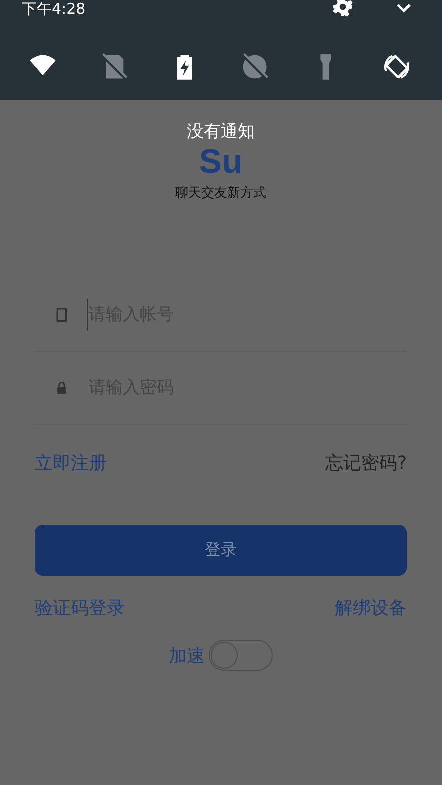 The width and height of the screenshot is (442, 785). What do you see at coordinates (80, 608) in the screenshot?
I see `link: 验证码登录` at bounding box center [80, 608].